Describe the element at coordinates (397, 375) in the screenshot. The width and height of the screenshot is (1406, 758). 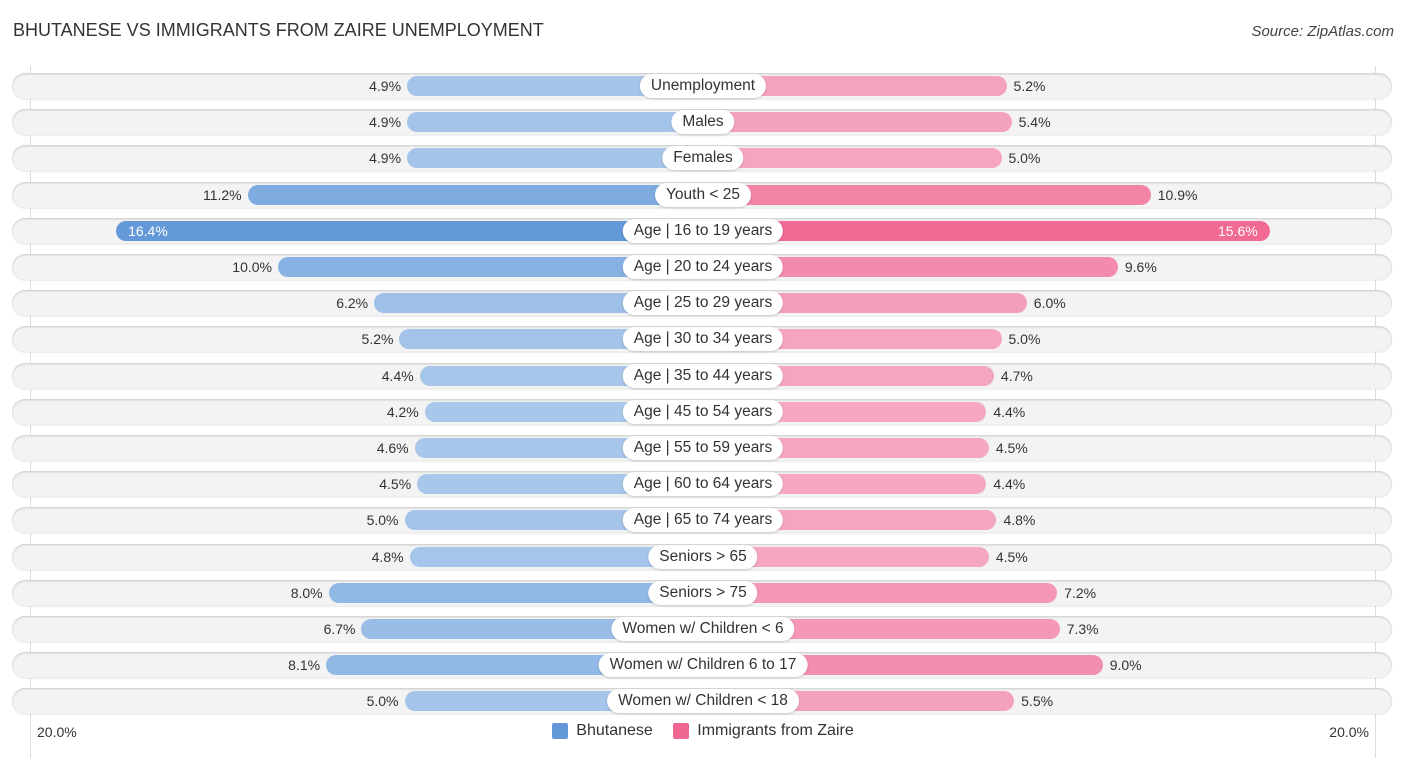
I see `value-label-bhutanese: 4.4%` at that location.